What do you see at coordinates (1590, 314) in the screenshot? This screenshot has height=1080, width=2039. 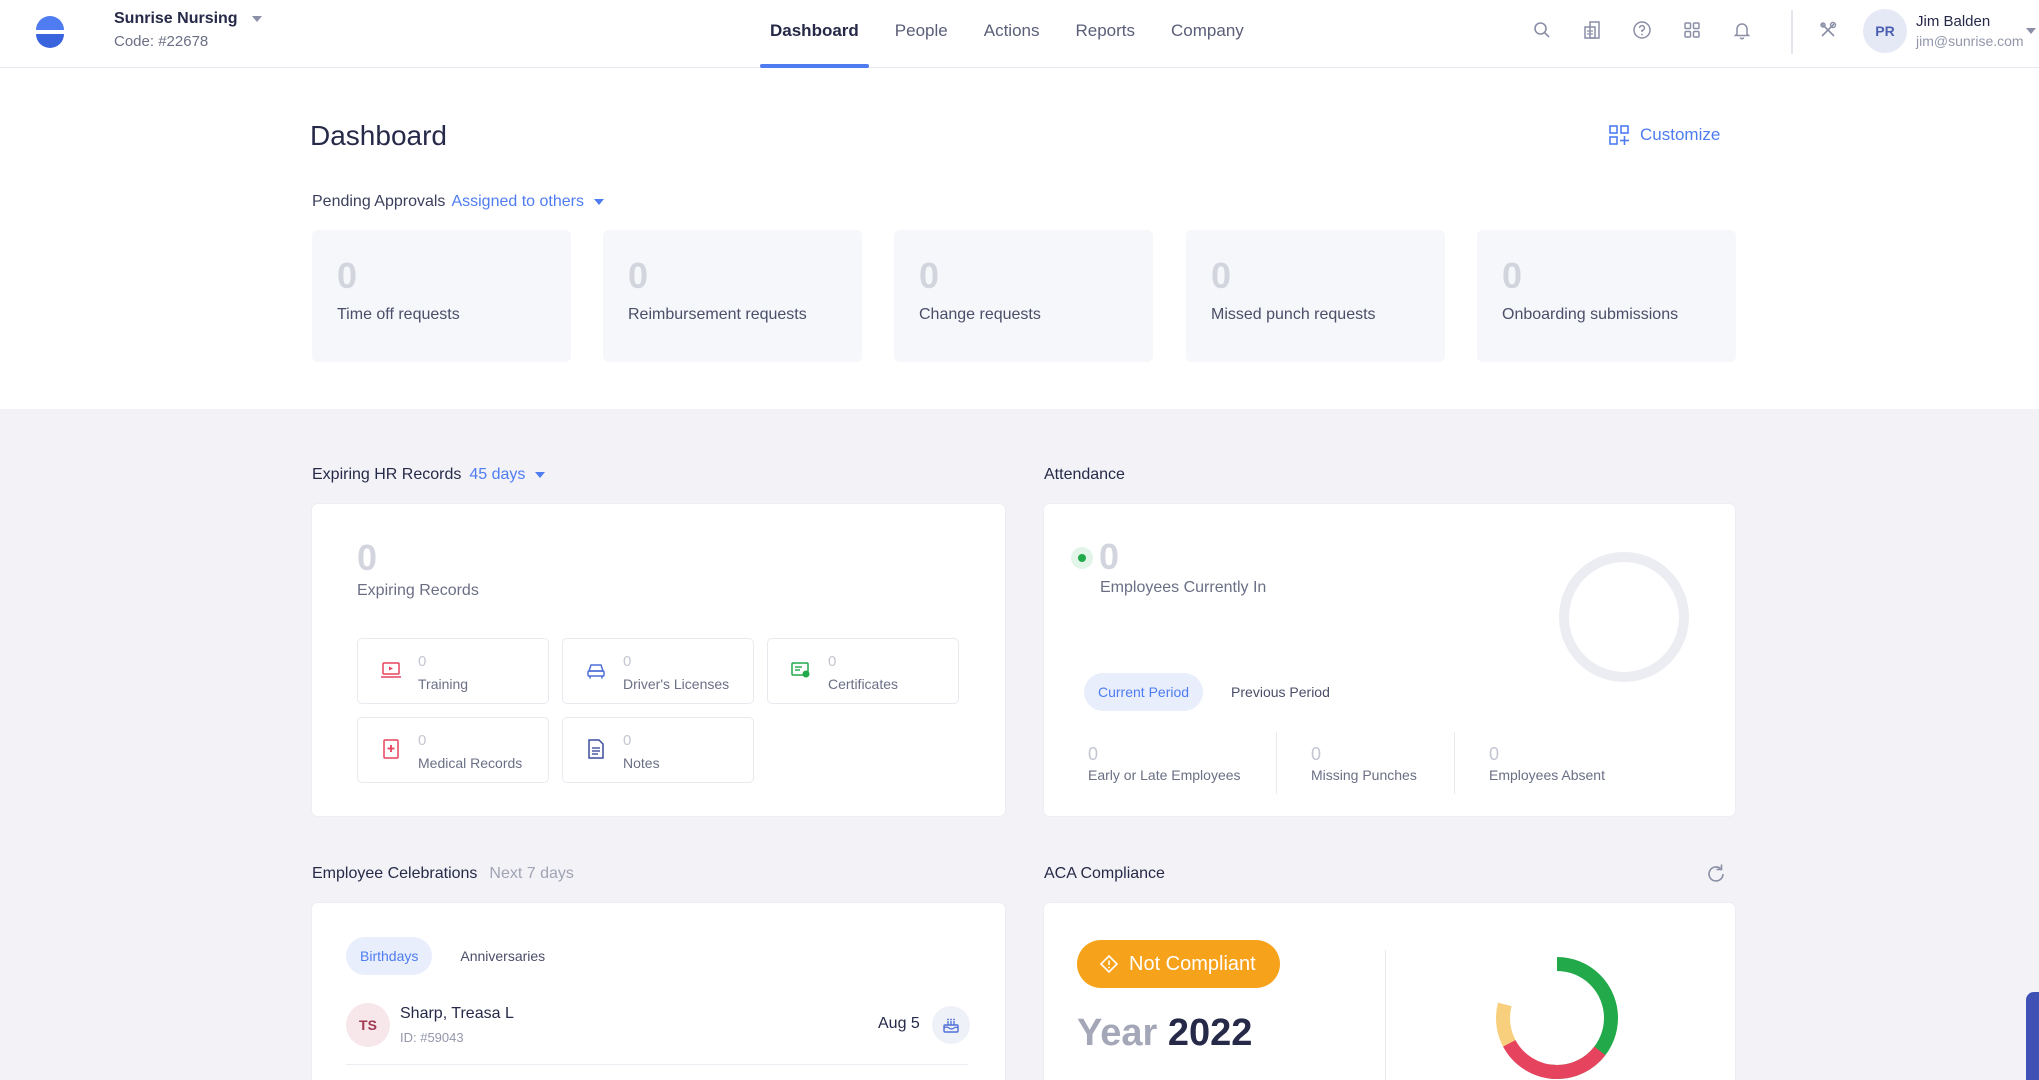 I see `card-label: Onboarding submissions` at bounding box center [1590, 314].